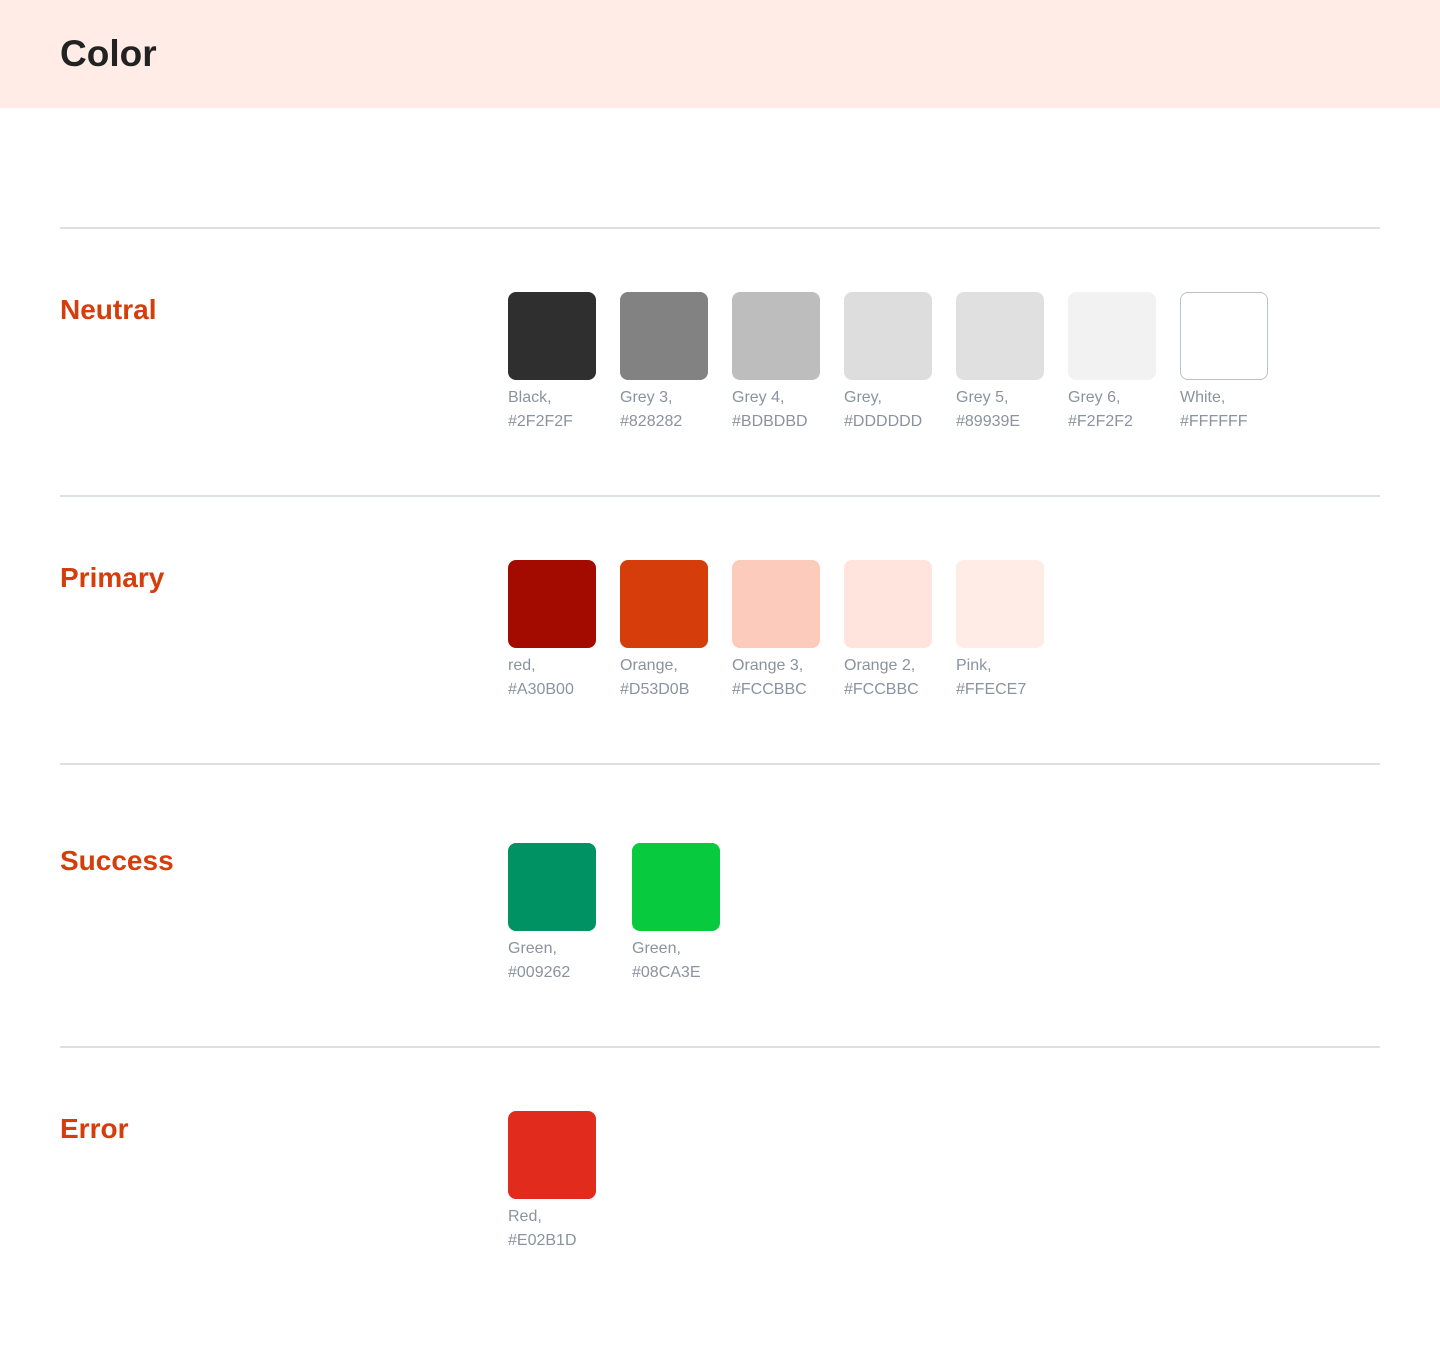  I want to click on swatch-pink: Pink, #FFECE7, so click(1008, 631).